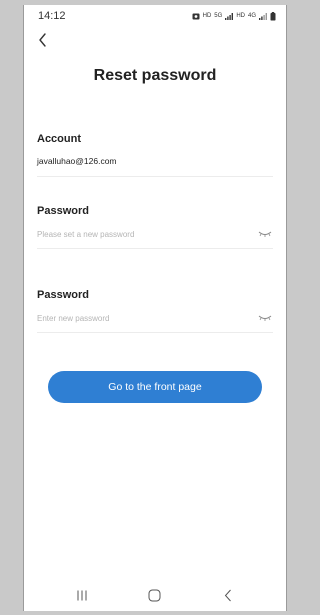 The height and width of the screenshot is (615, 320). What do you see at coordinates (63, 295) in the screenshot?
I see `confirm-password-label: Password` at bounding box center [63, 295].